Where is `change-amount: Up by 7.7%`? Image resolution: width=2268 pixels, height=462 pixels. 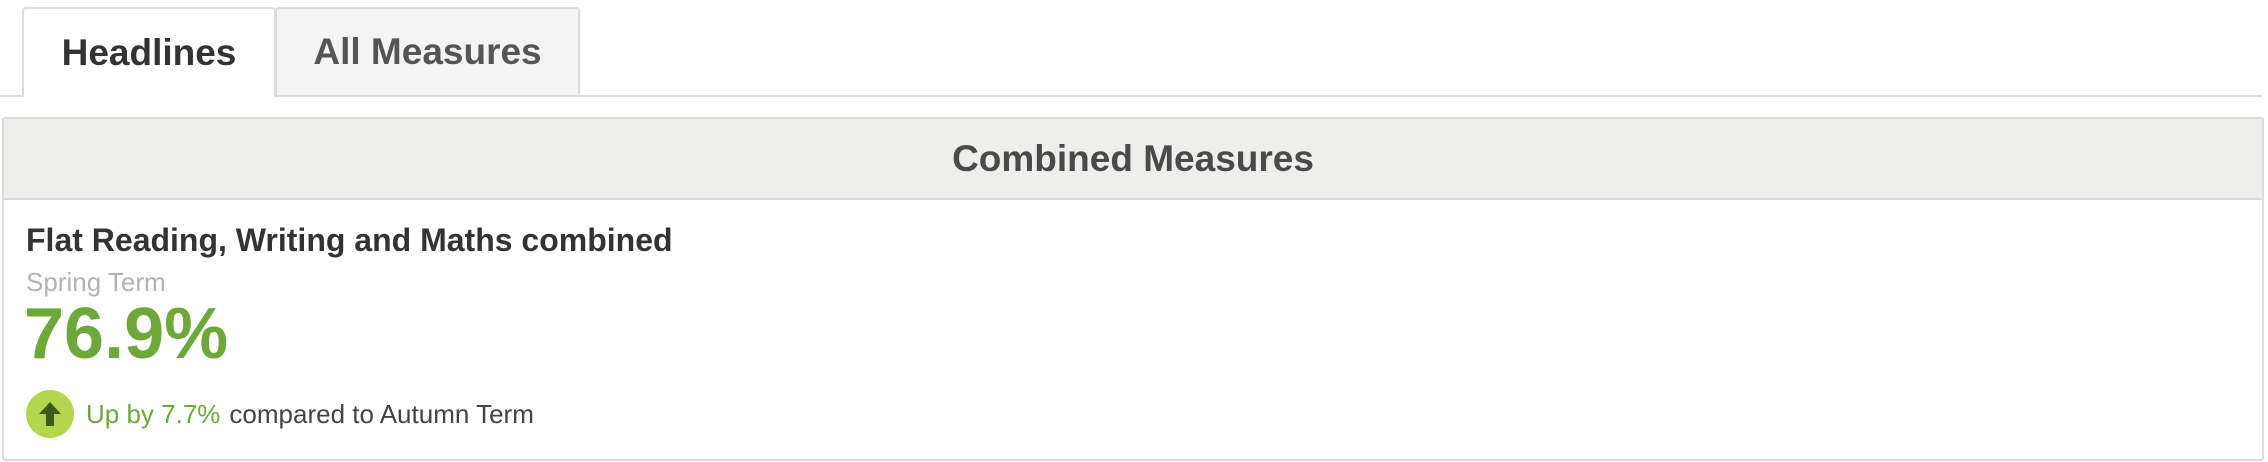
change-amount: Up by 7.7% is located at coordinates (153, 413).